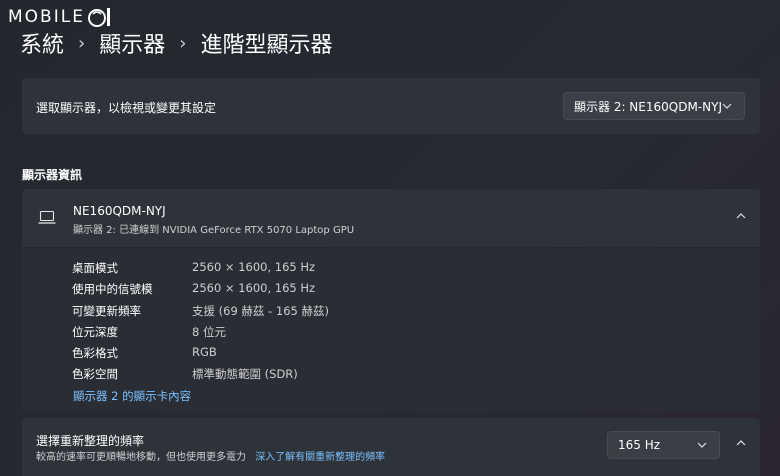 Image resolution: width=780 pixels, height=476 pixels. I want to click on refresh-rate-dropdown: 165 Hz, so click(663, 445).